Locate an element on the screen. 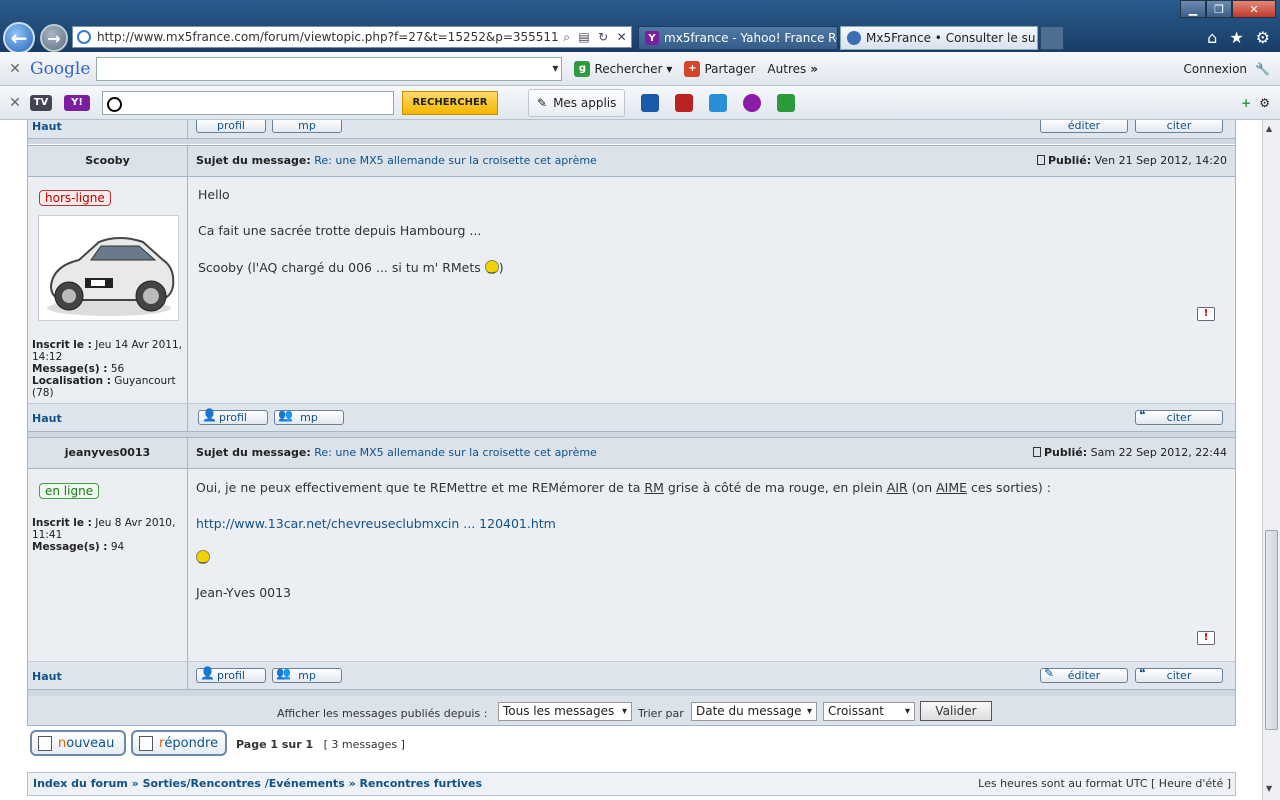 This screenshot has width=1280, height=800. post-line: Hello is located at coordinates (214, 194).